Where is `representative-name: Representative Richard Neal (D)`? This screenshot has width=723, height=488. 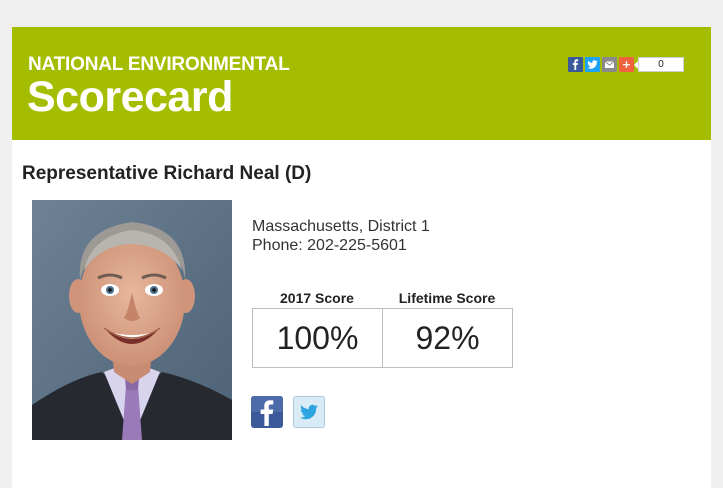
representative-name: Representative Richard Neal (D) is located at coordinates (167, 173).